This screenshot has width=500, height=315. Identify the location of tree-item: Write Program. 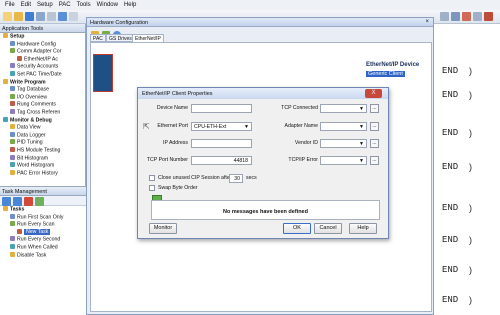
(42, 82).